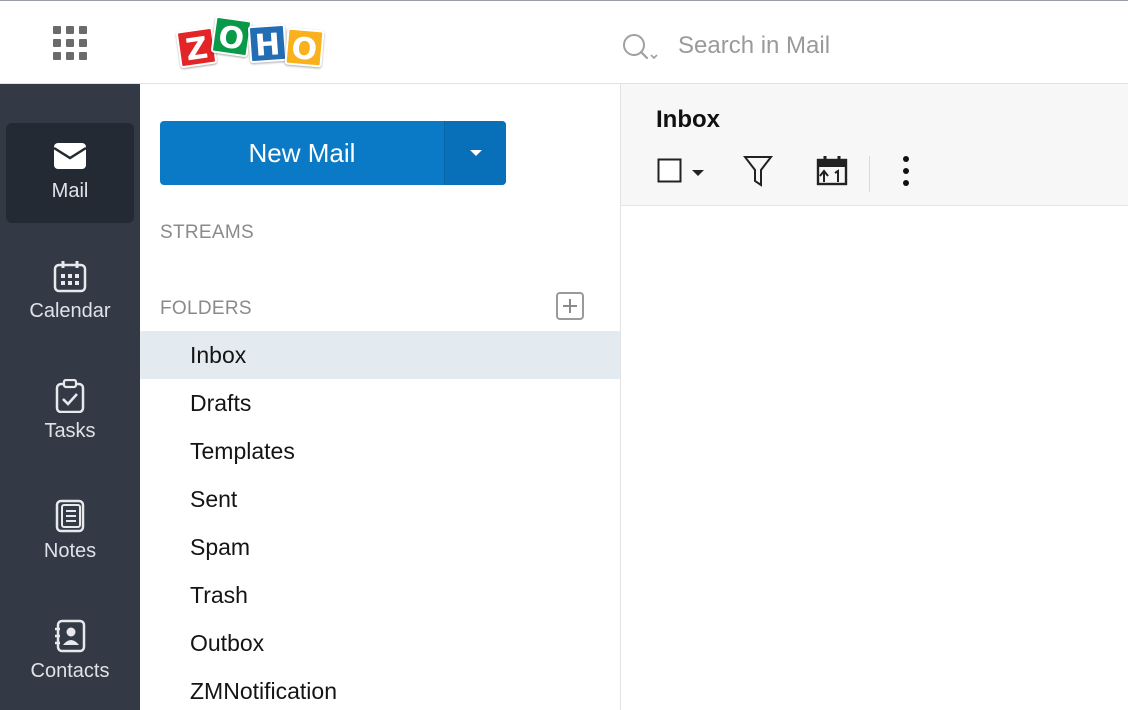 The image size is (1128, 710). Describe the element at coordinates (304, 47) in the screenshot. I see `logo-letter-o2: O` at that location.